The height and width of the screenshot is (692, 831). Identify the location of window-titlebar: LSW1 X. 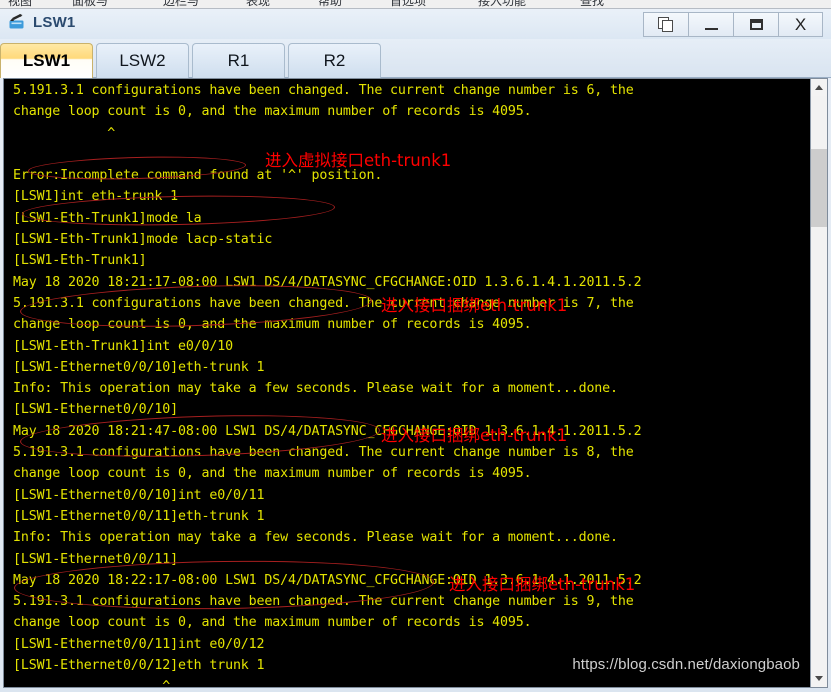
(415, 24).